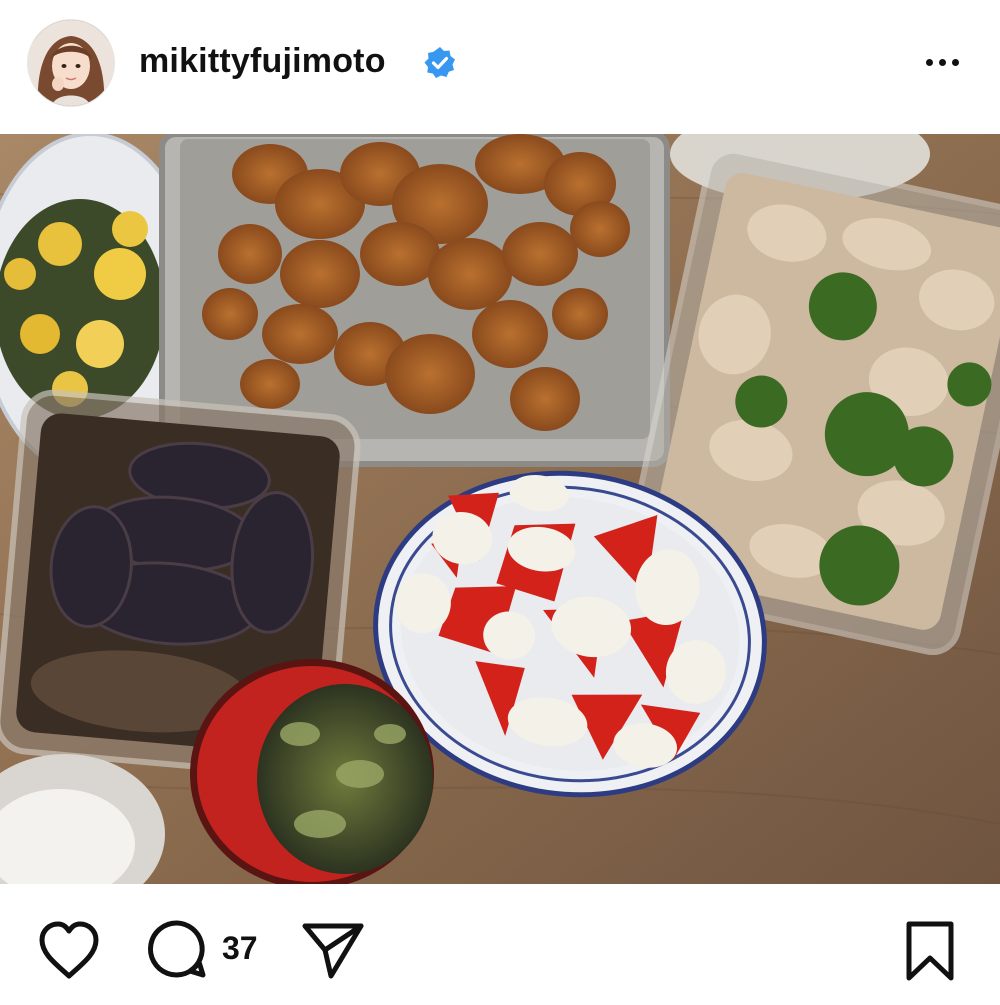 This screenshot has width=1000, height=1005. I want to click on send-icon, so click(333, 950).